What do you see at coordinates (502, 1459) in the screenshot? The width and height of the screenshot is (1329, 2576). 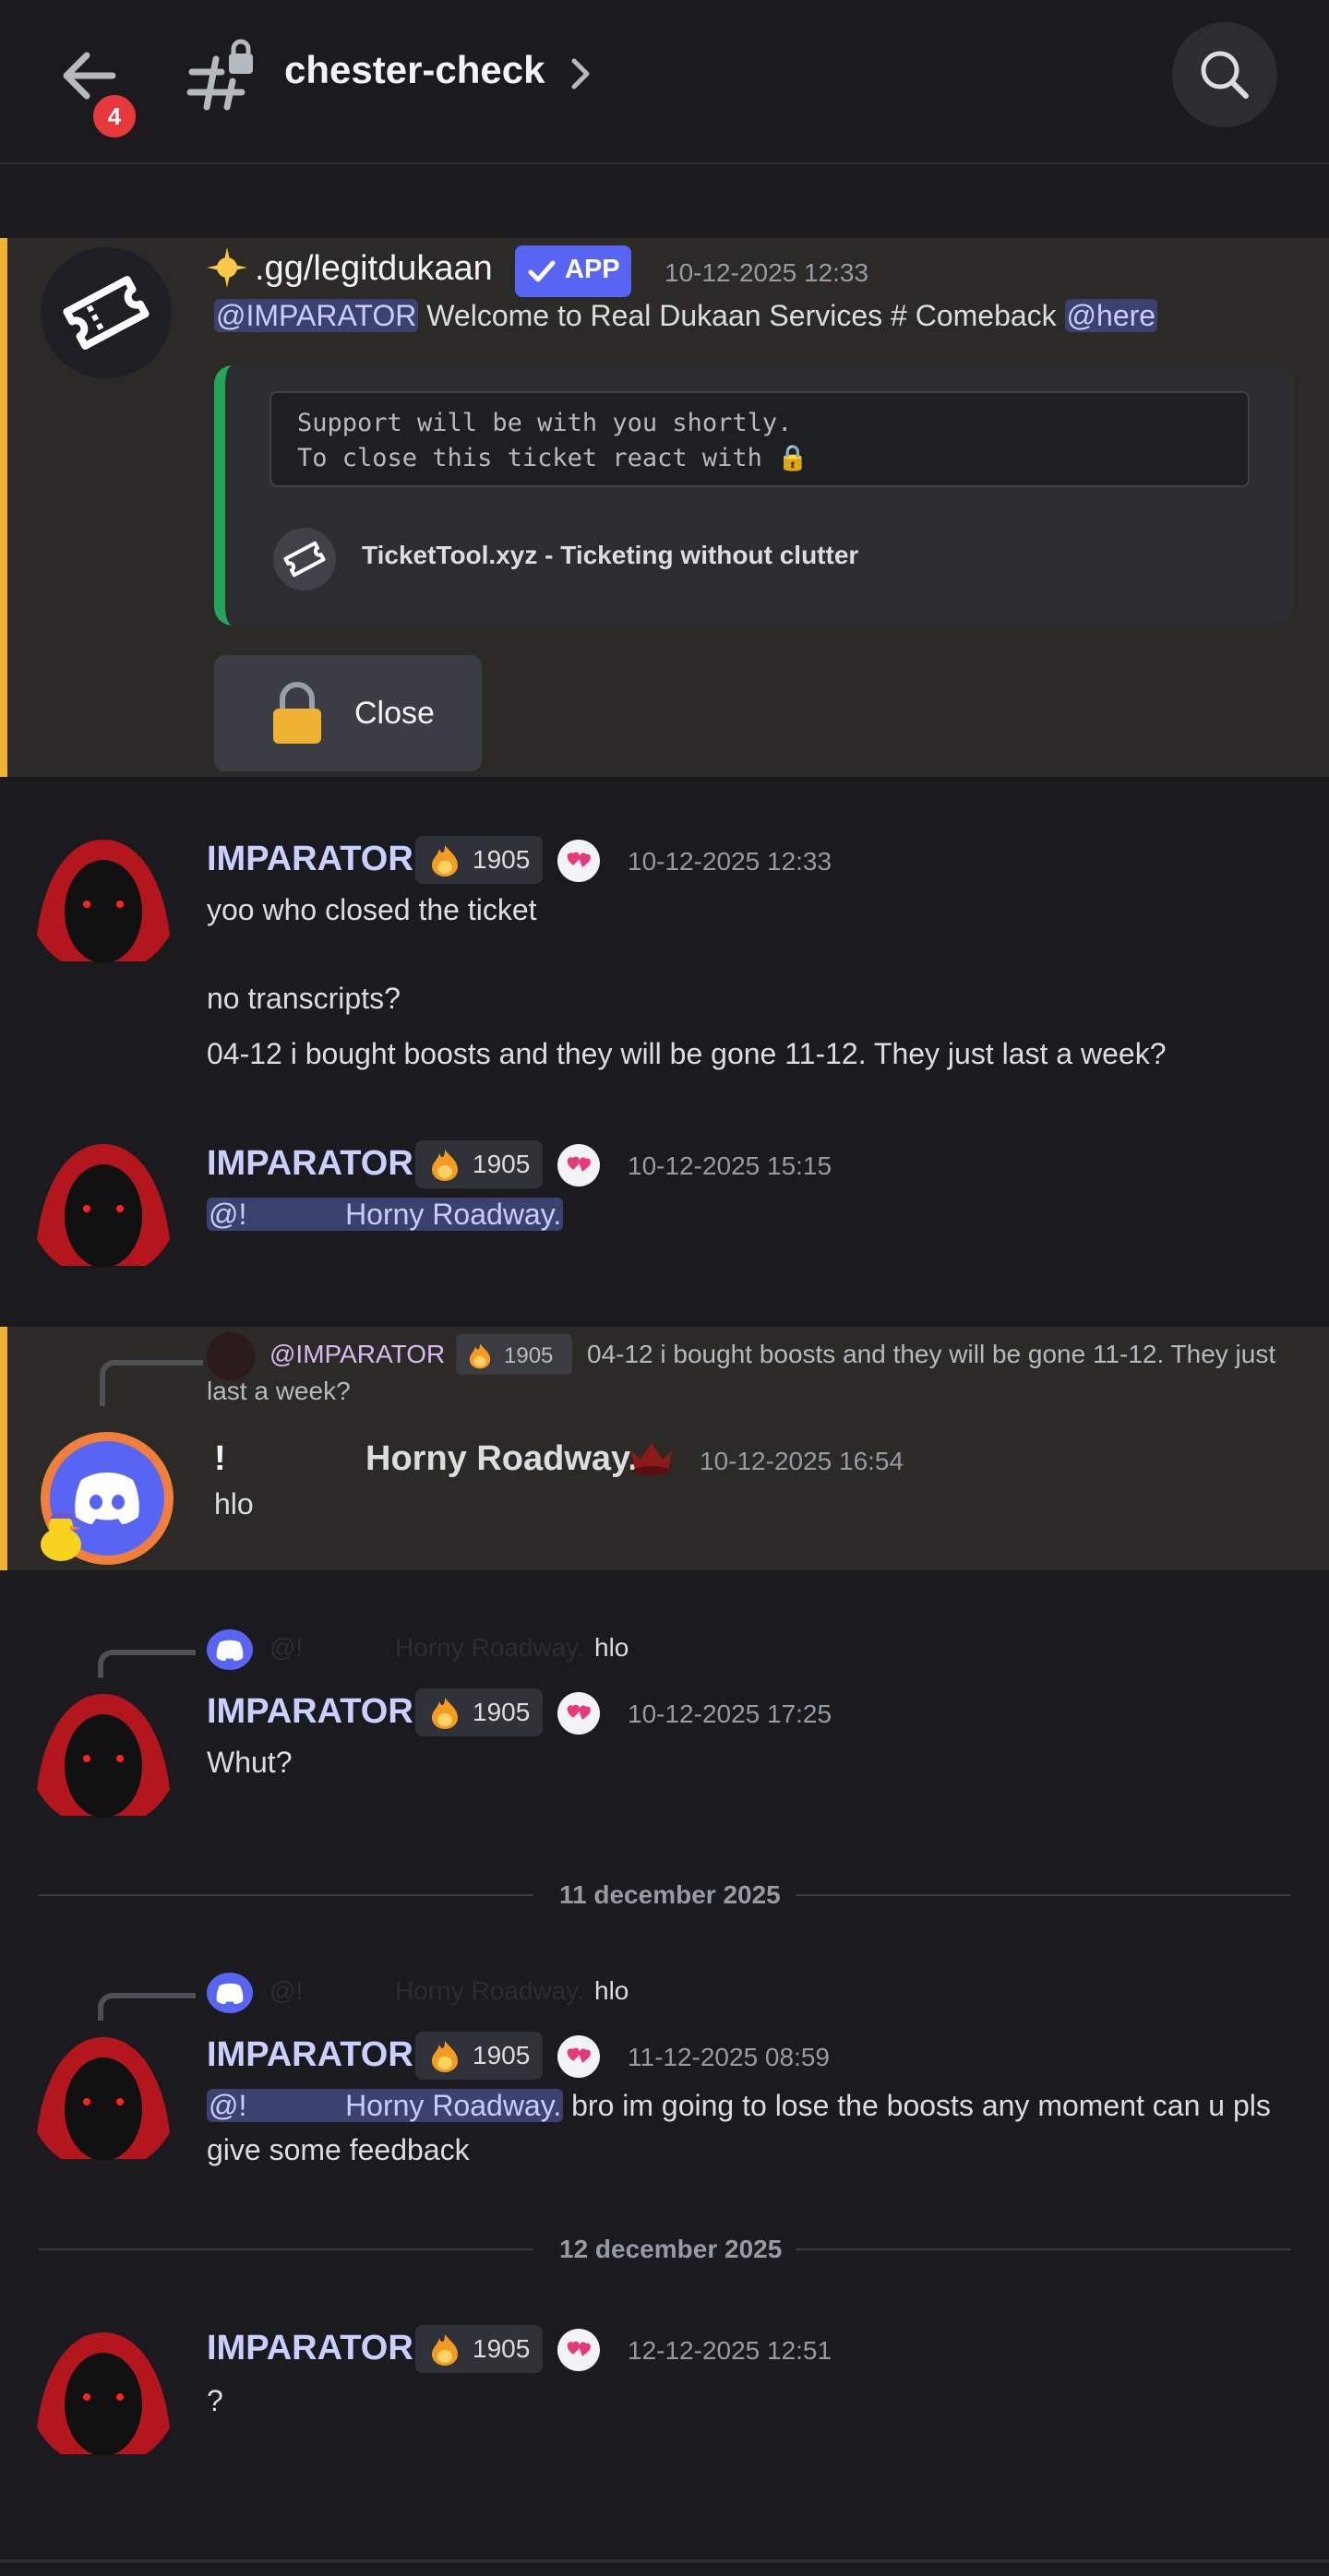 I see `username: Horny Roadway.` at bounding box center [502, 1459].